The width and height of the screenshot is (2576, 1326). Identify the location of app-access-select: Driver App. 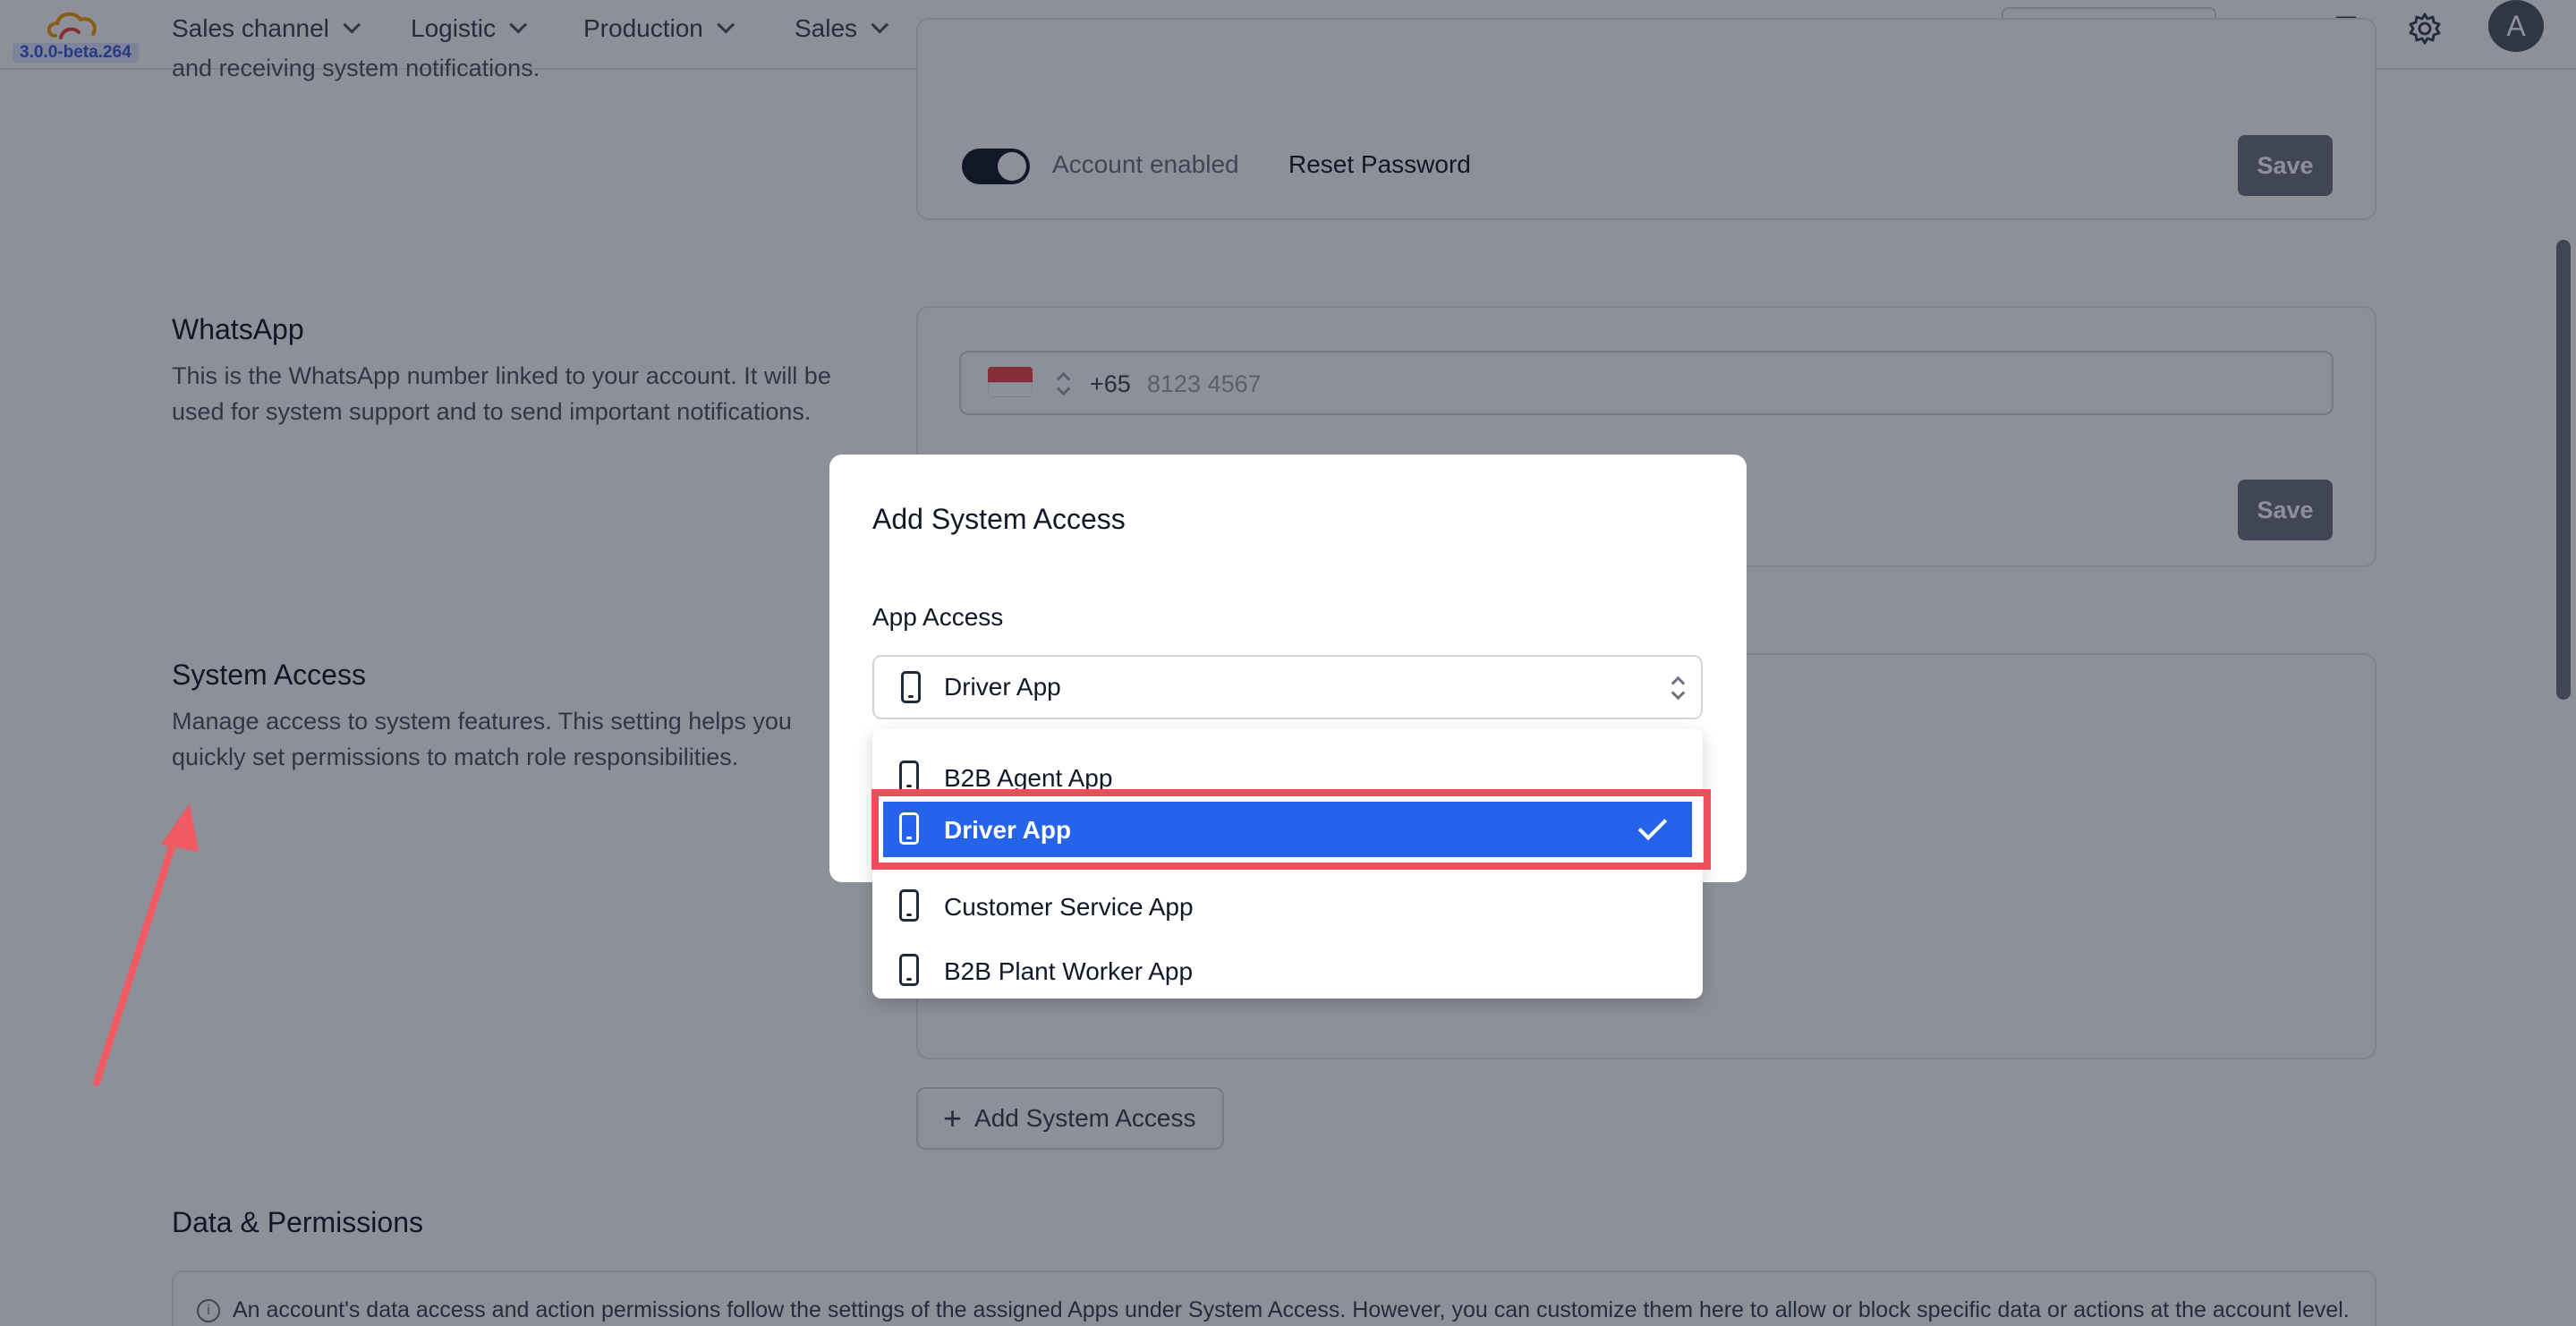
(1287, 687).